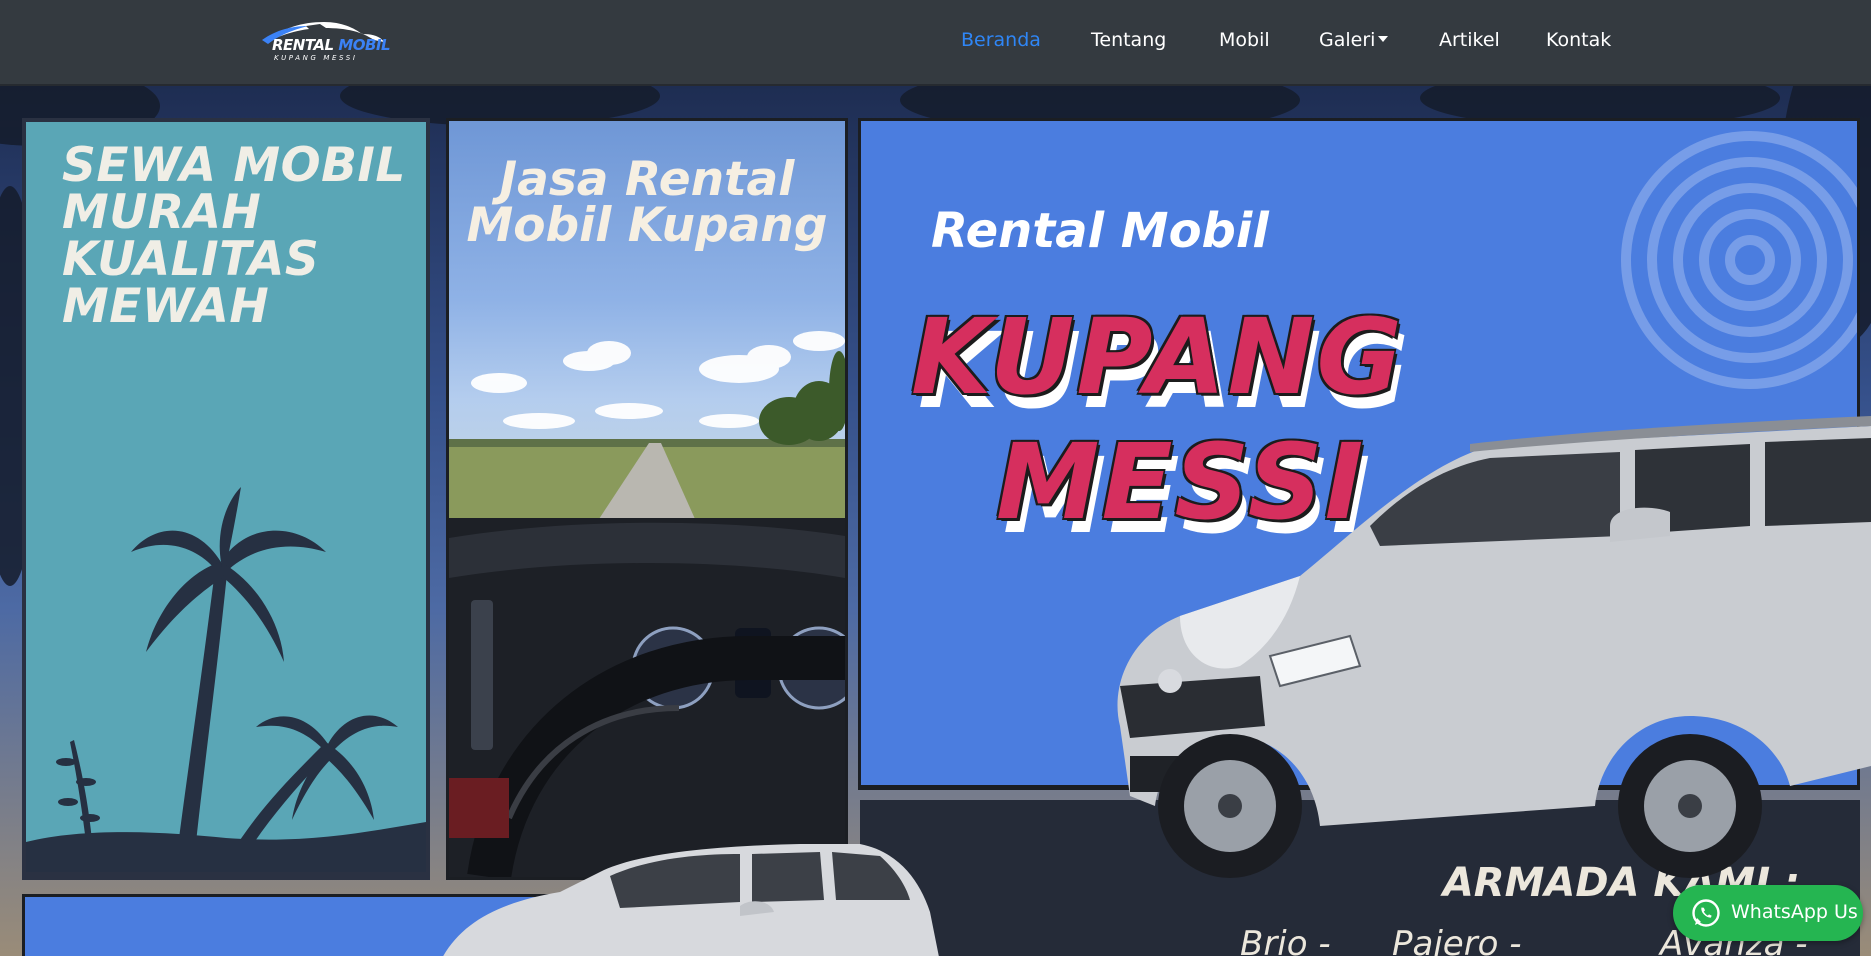  What do you see at coordinates (647, 320) in the screenshot?
I see `road-sky-photo: Jasa Rental Mobil Kupang` at bounding box center [647, 320].